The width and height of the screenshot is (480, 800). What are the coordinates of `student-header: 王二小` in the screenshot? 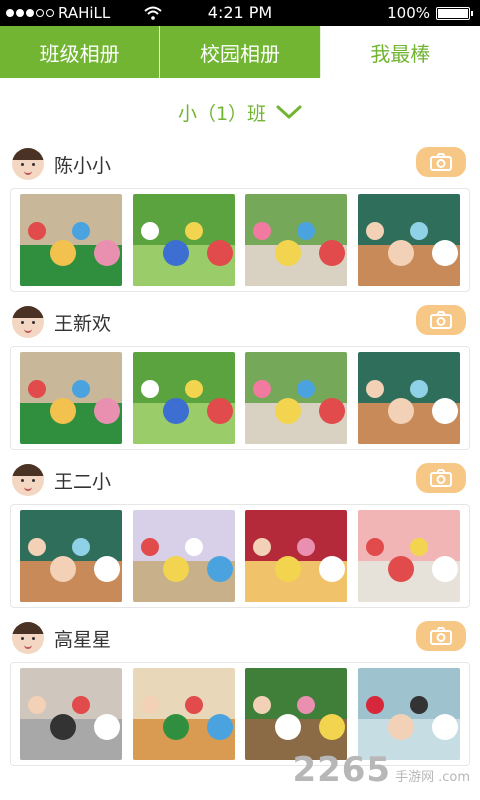 It's located at (240, 480).